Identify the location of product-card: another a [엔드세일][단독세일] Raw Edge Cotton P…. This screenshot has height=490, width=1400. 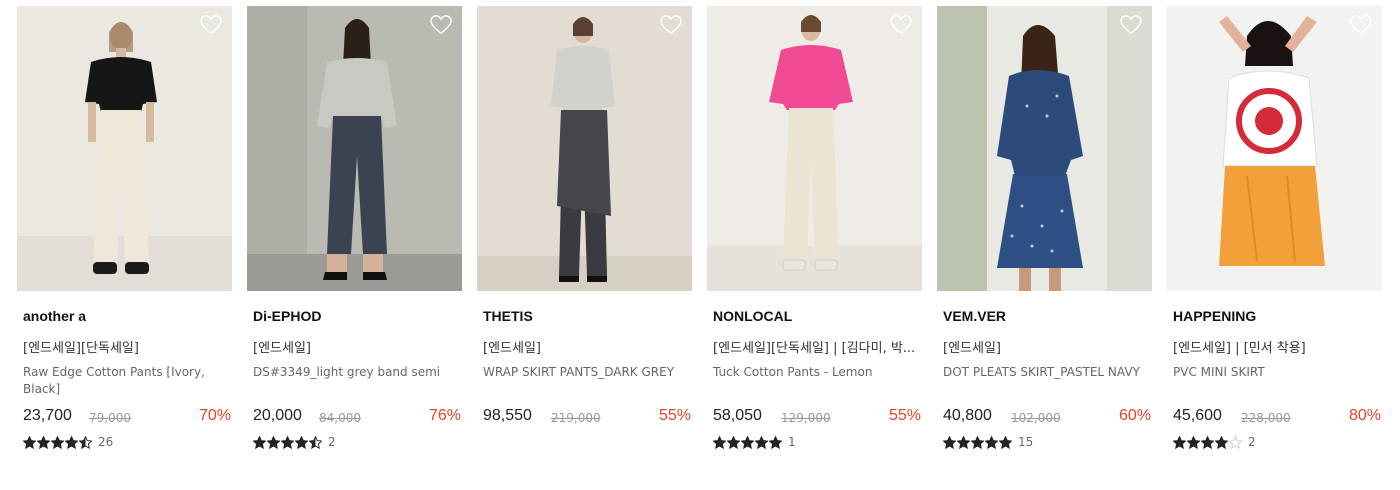
(124, 241).